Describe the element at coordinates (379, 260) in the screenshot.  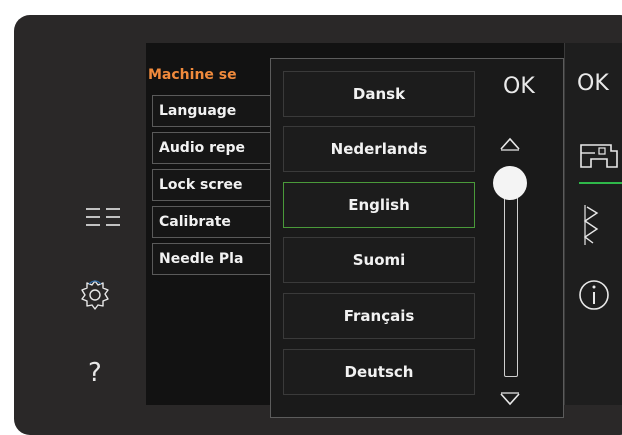
I see `language-option-suomi: Suomi` at that location.